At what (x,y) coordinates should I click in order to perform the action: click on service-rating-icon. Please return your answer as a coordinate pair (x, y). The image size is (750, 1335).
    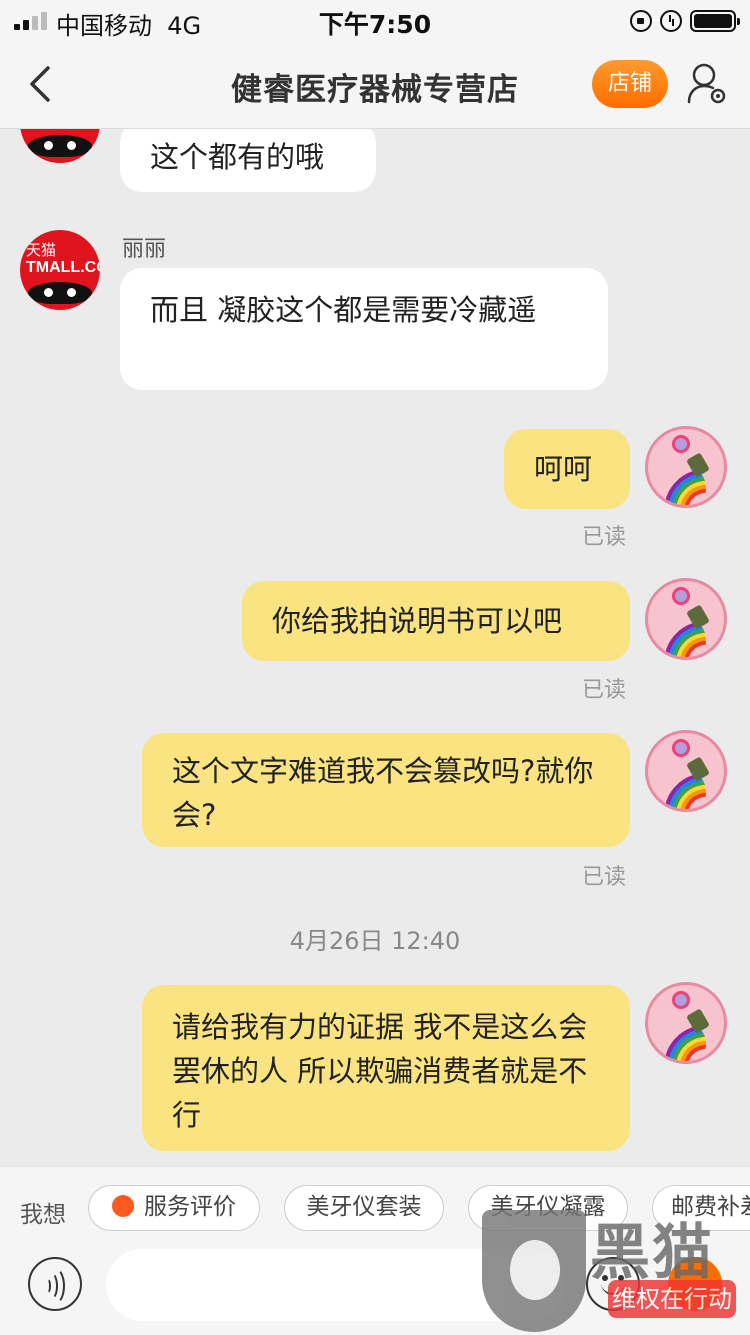
    Looking at the image, I should click on (123, 1205).